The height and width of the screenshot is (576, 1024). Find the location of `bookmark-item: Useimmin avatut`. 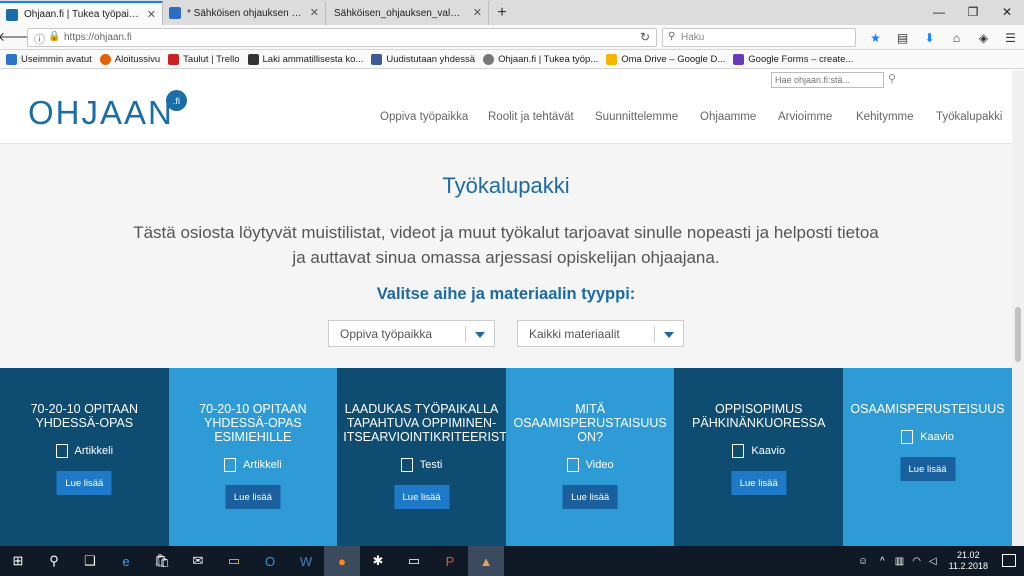

bookmark-item: Useimmin avatut is located at coordinates (49, 59).